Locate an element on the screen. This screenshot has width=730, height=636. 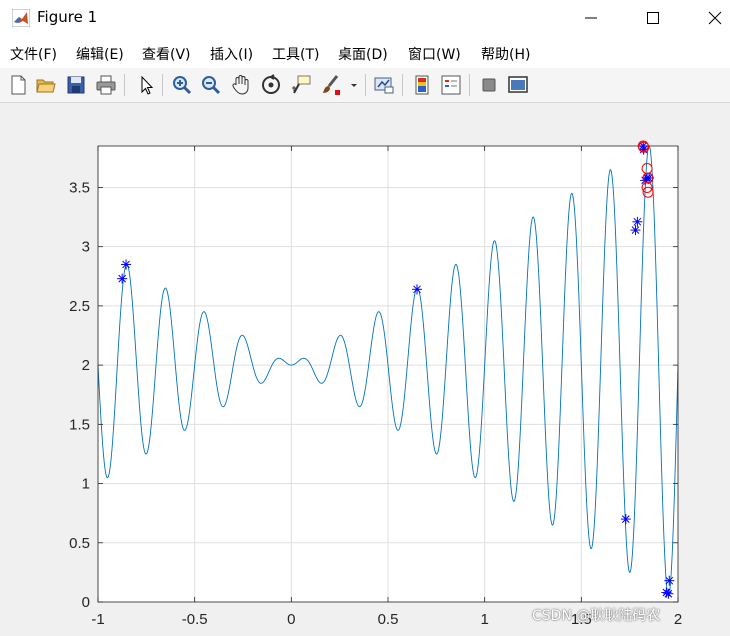
menu-desktop: 桌面(D) is located at coordinates (363, 54).